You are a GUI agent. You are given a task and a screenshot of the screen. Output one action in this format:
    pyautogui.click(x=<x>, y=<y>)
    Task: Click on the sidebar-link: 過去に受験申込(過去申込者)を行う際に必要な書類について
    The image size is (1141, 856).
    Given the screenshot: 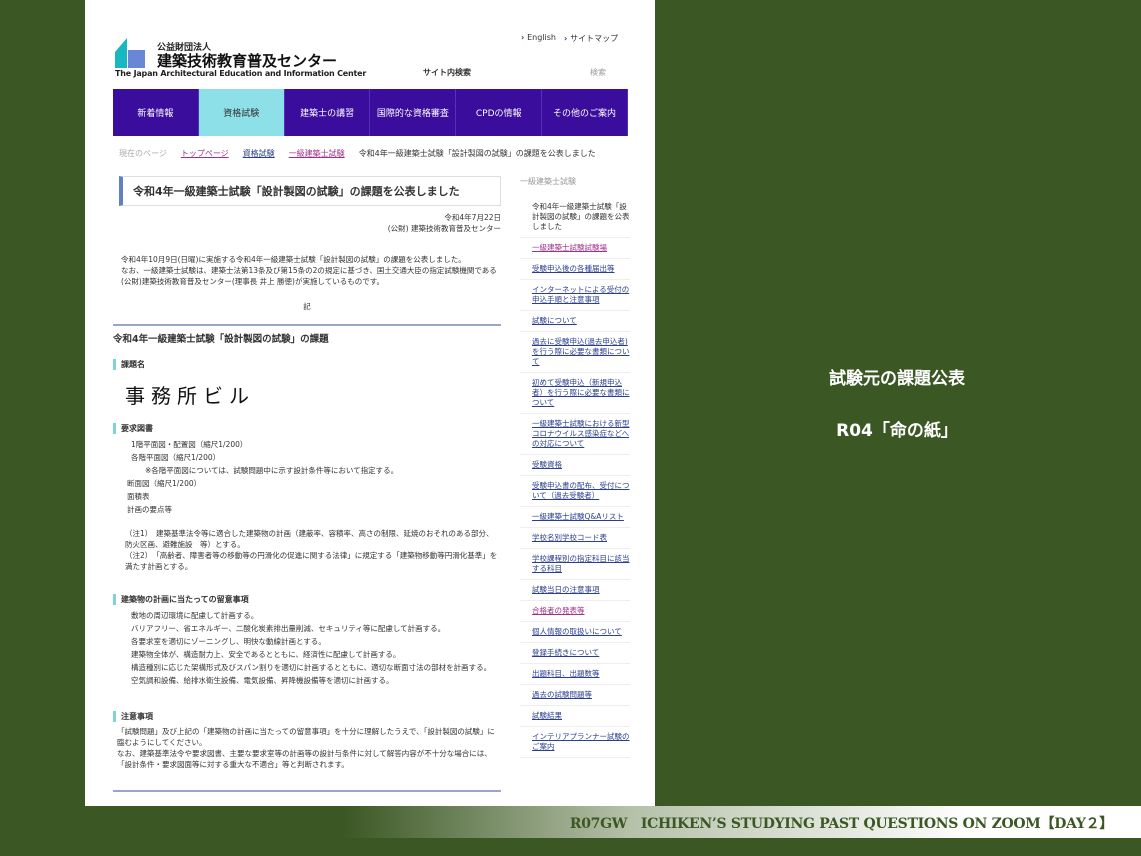 What is the action you would take?
    pyautogui.click(x=575, y=352)
    